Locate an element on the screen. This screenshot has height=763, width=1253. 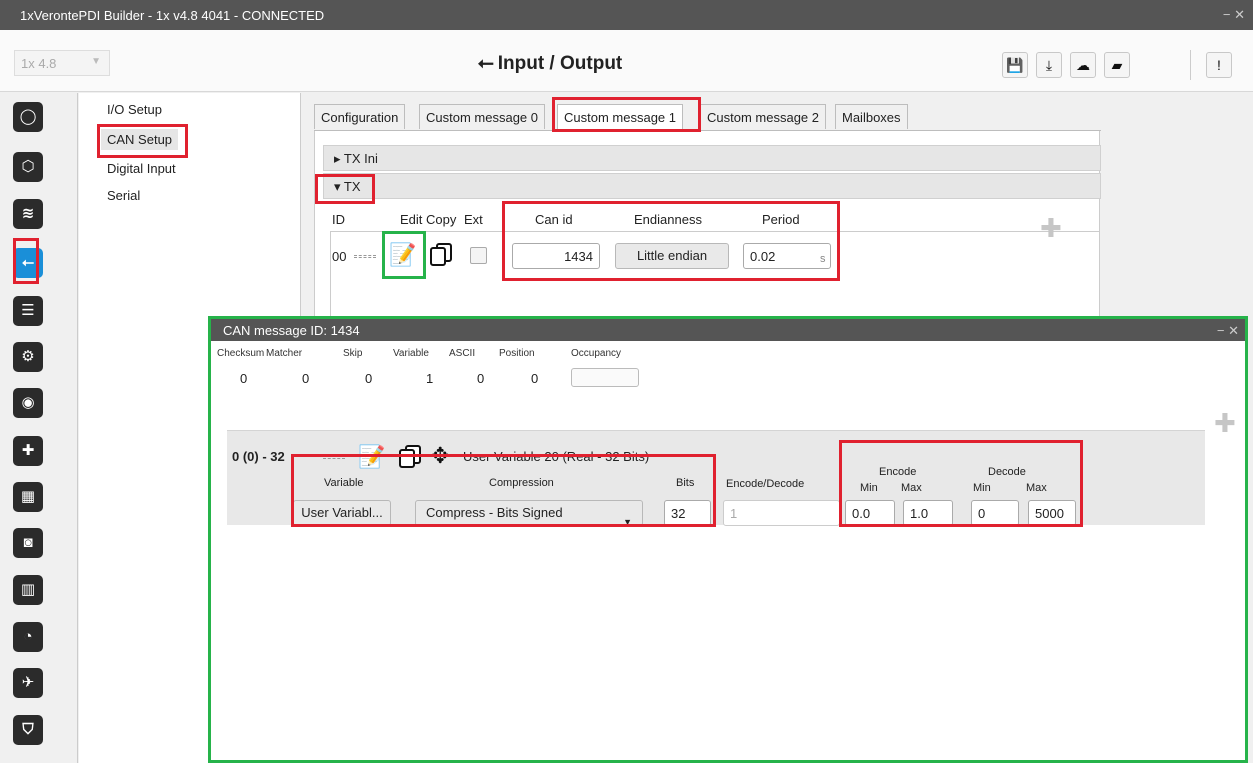
col-head-ext: Ext is located at coordinates (473, 219).